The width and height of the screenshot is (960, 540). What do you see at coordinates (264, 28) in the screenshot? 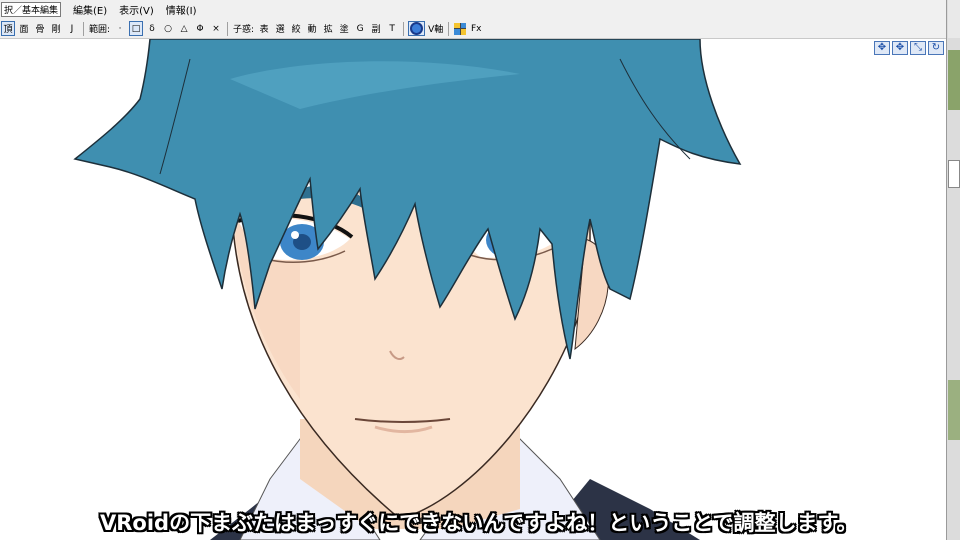
I see `child-show-button: 表` at bounding box center [264, 28].